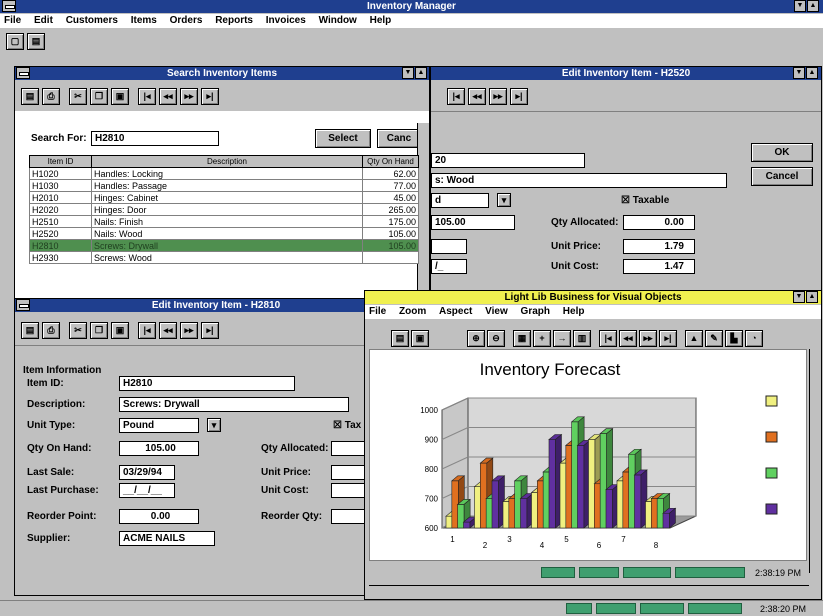 This screenshot has height=616, width=823. I want to click on edit-h2520-minimize-icon: ▼, so click(799, 73).